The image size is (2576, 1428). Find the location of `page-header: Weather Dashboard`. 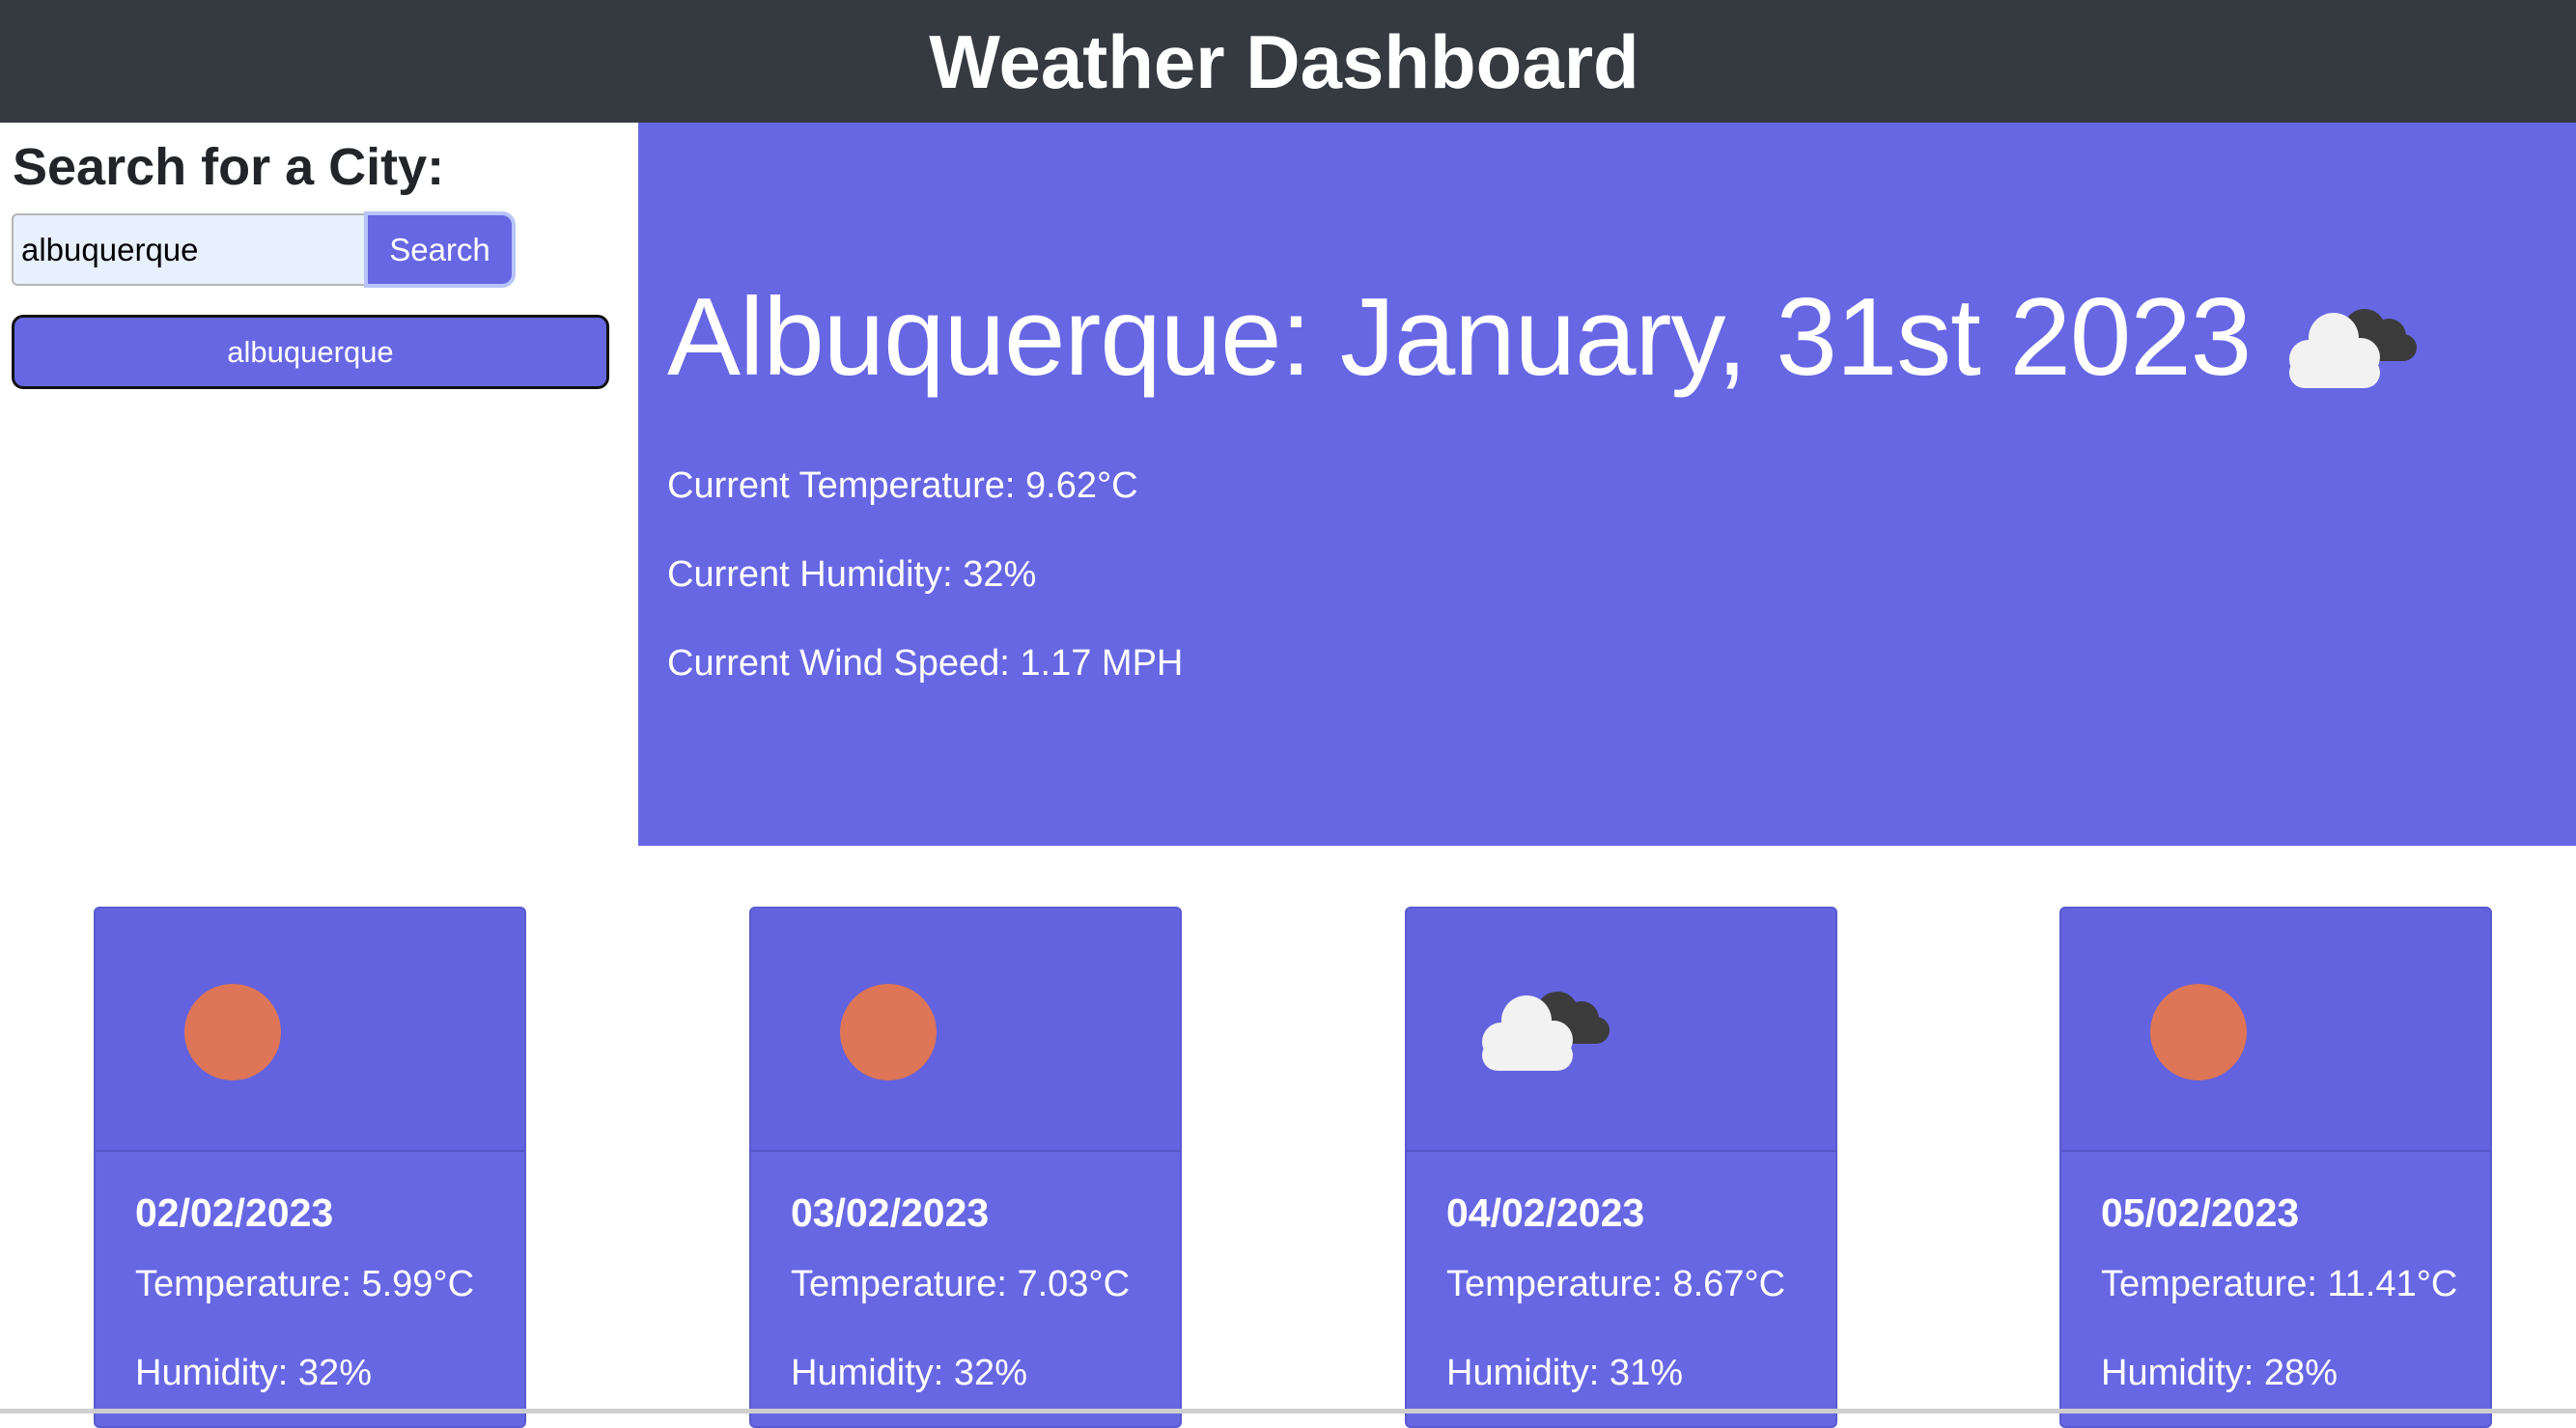

page-header: Weather Dashboard is located at coordinates (1288, 62).